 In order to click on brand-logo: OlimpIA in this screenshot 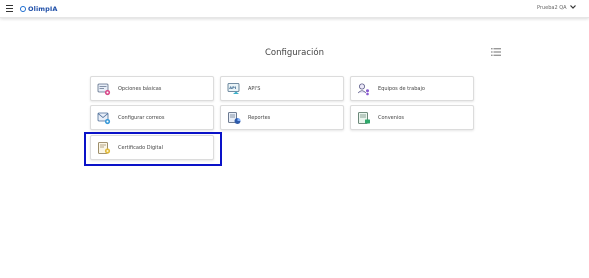, I will do `click(39, 8)`.